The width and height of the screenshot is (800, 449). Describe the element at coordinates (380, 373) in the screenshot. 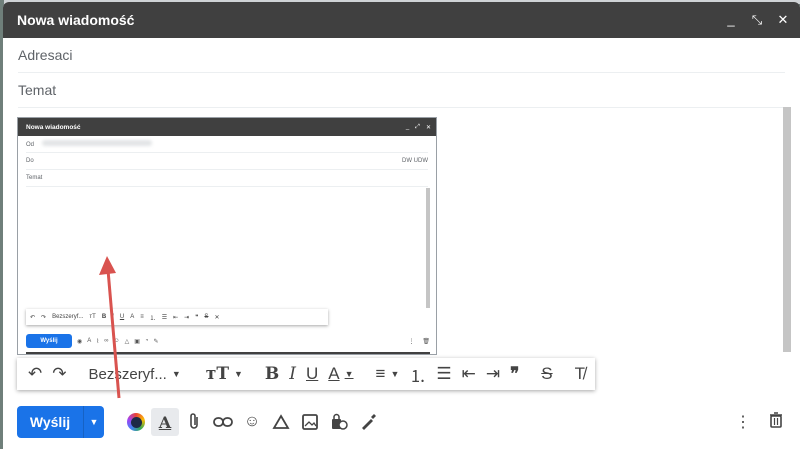

I see `align-icon: ≡` at that location.